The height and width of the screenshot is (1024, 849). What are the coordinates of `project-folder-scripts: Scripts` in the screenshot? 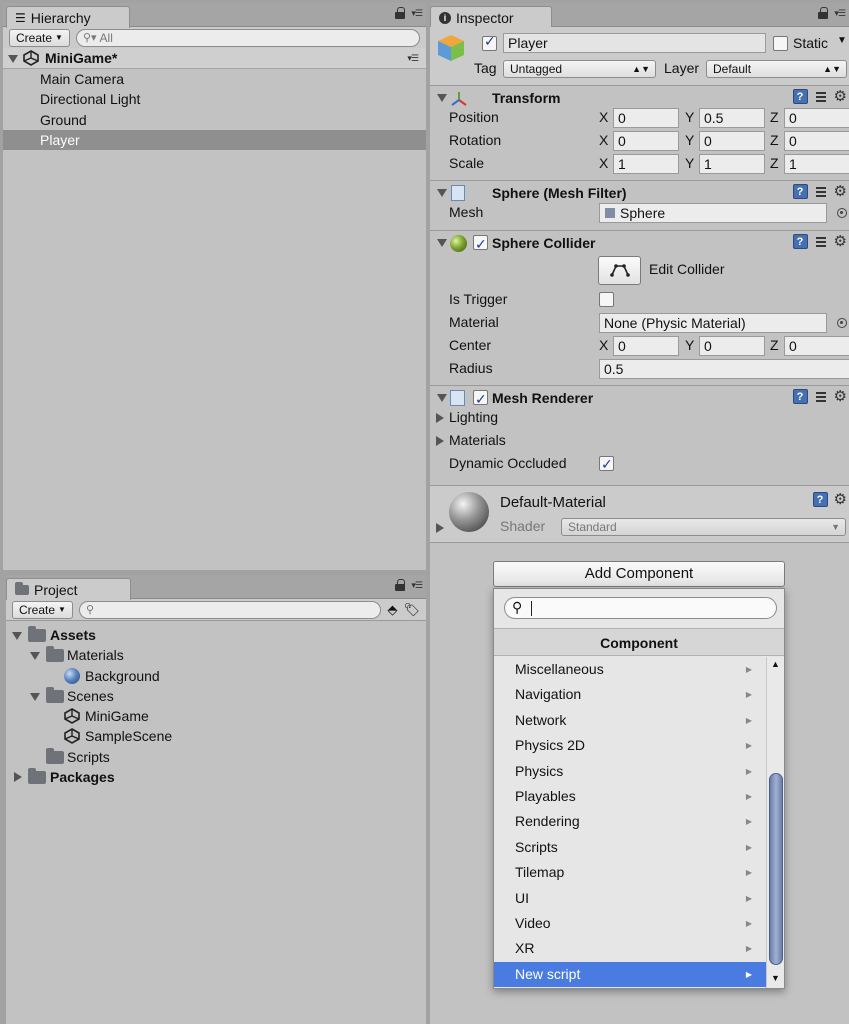 It's located at (216, 757).